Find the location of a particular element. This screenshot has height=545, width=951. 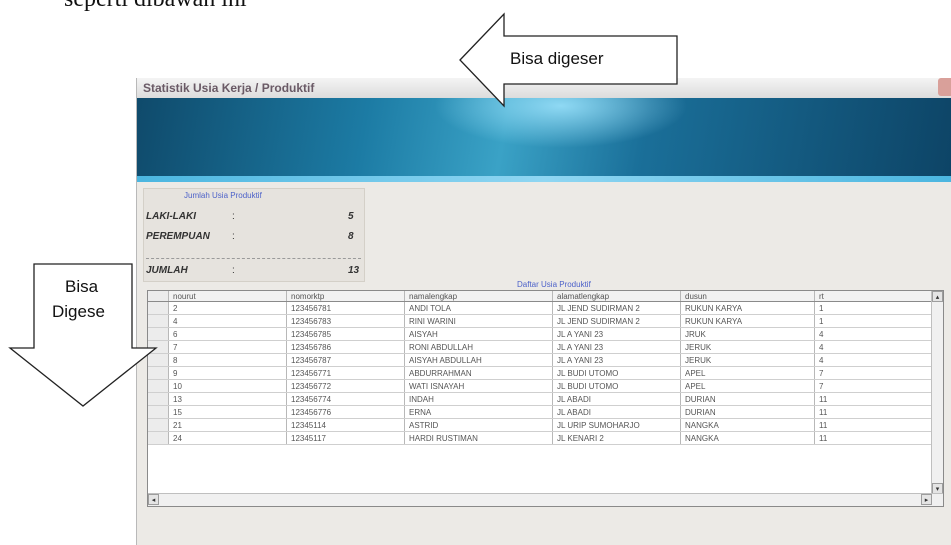

table-cell: 123456772 is located at coordinates (345, 386).